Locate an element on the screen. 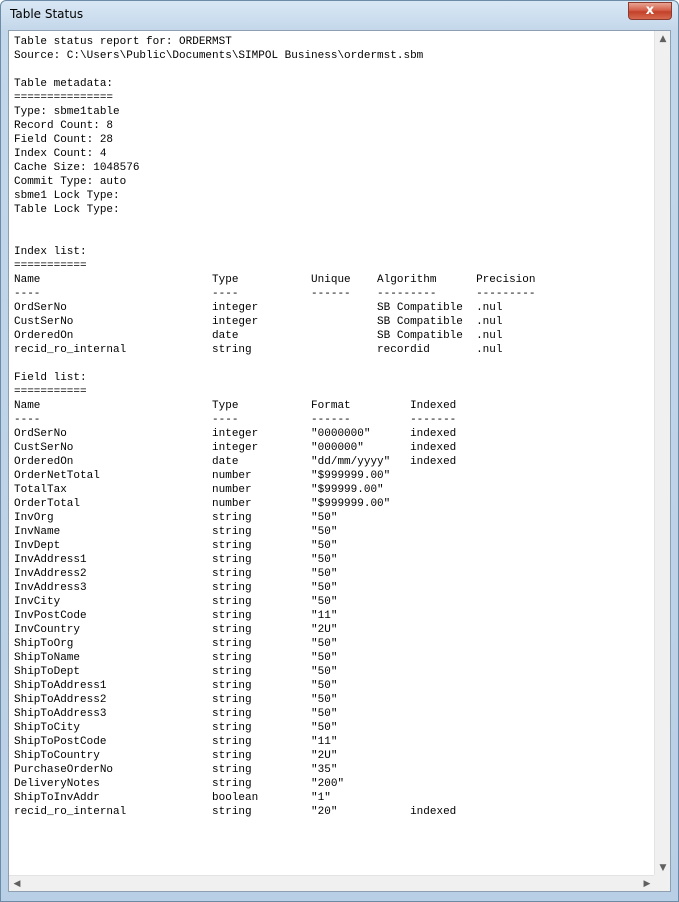  report-line: Table Lock Type: is located at coordinates (67, 210).